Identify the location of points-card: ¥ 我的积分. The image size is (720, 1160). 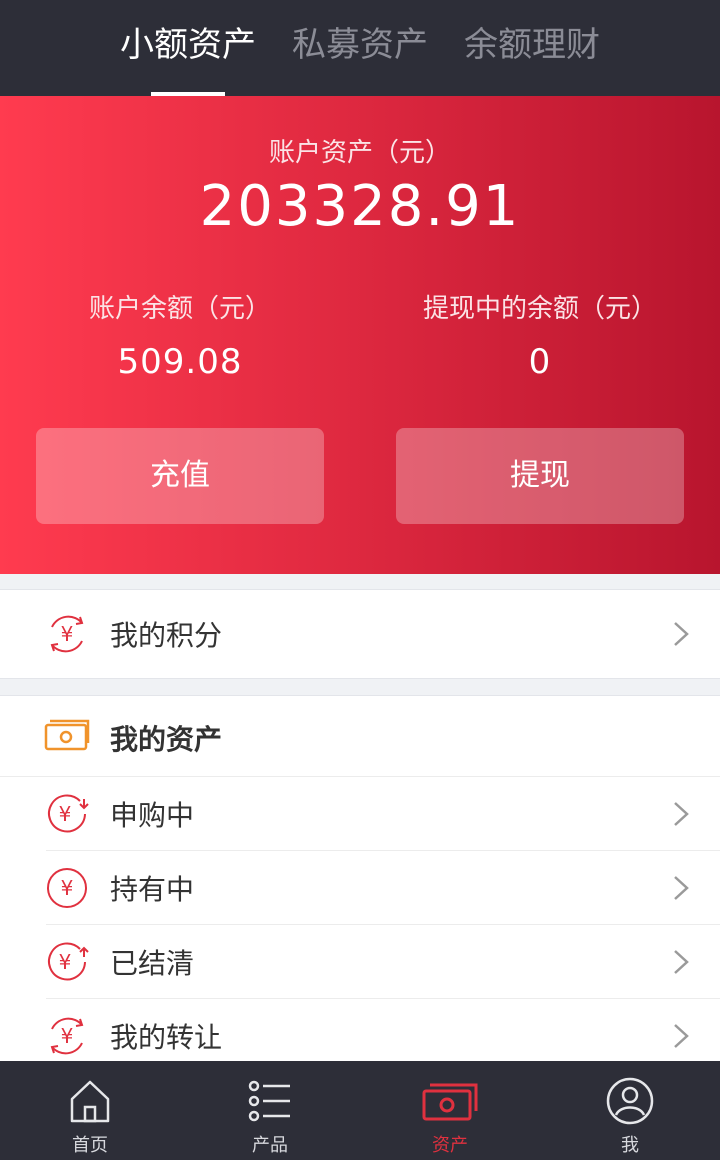
(360, 634).